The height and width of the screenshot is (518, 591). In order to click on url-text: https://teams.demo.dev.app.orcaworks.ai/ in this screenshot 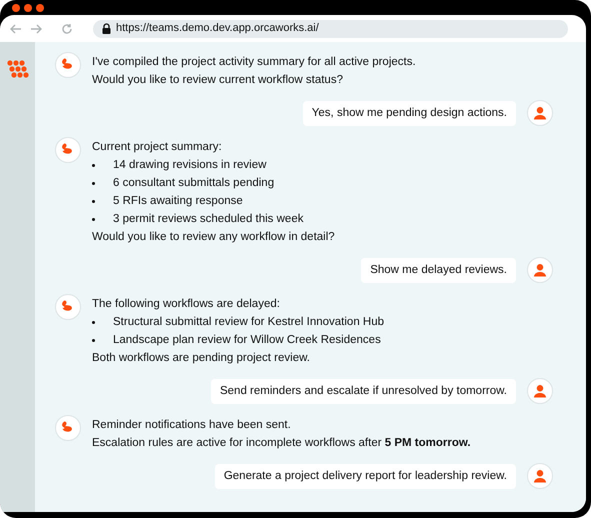, I will do `click(217, 28)`.